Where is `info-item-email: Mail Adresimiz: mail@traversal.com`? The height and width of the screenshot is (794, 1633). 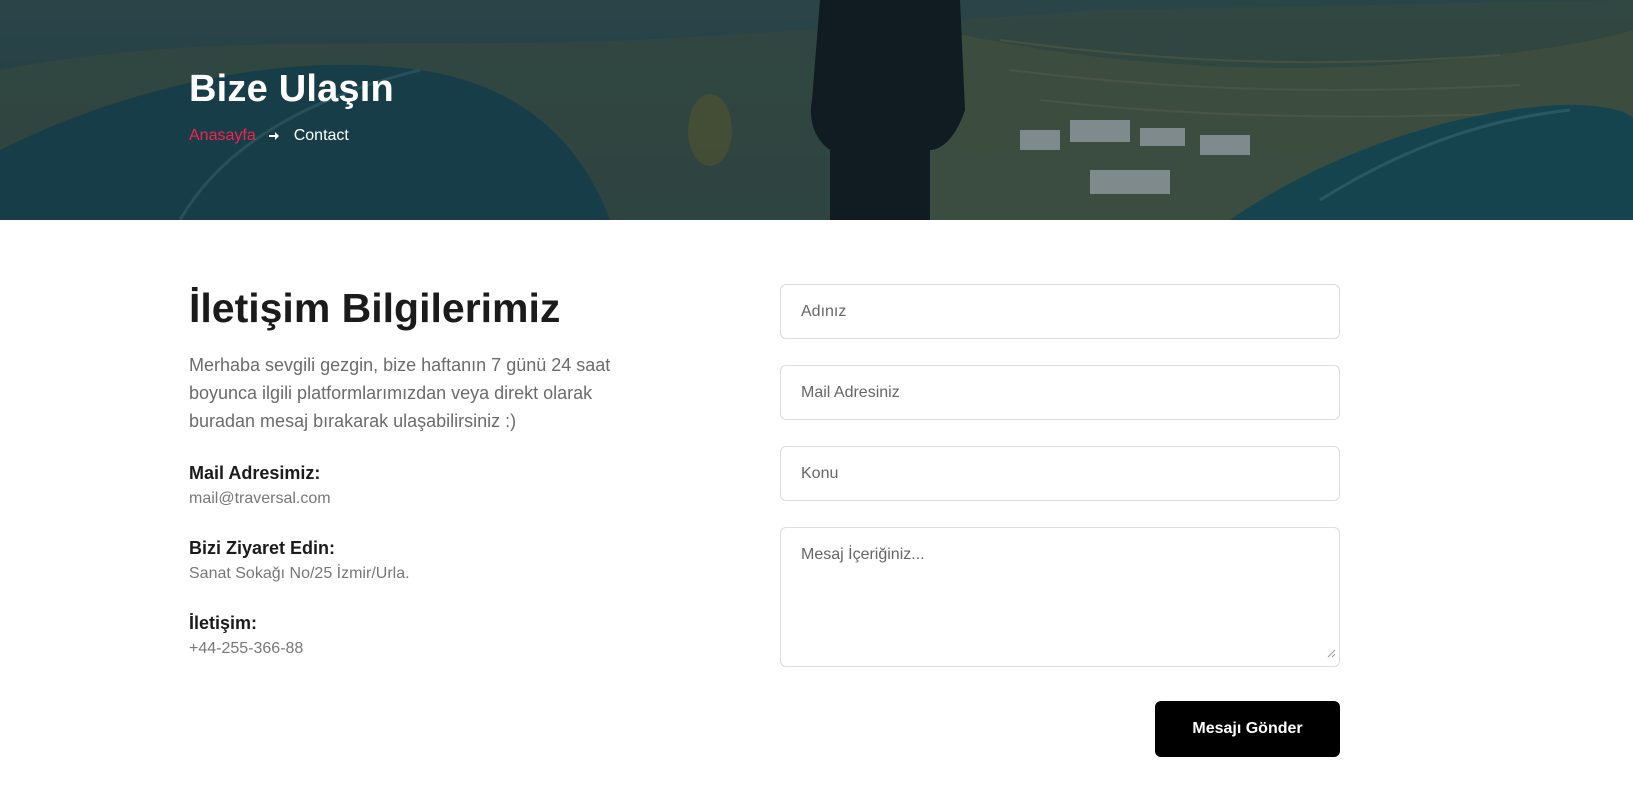
info-item-email: Mail Adresimiz: mail@traversal.com is located at coordinates (419, 486).